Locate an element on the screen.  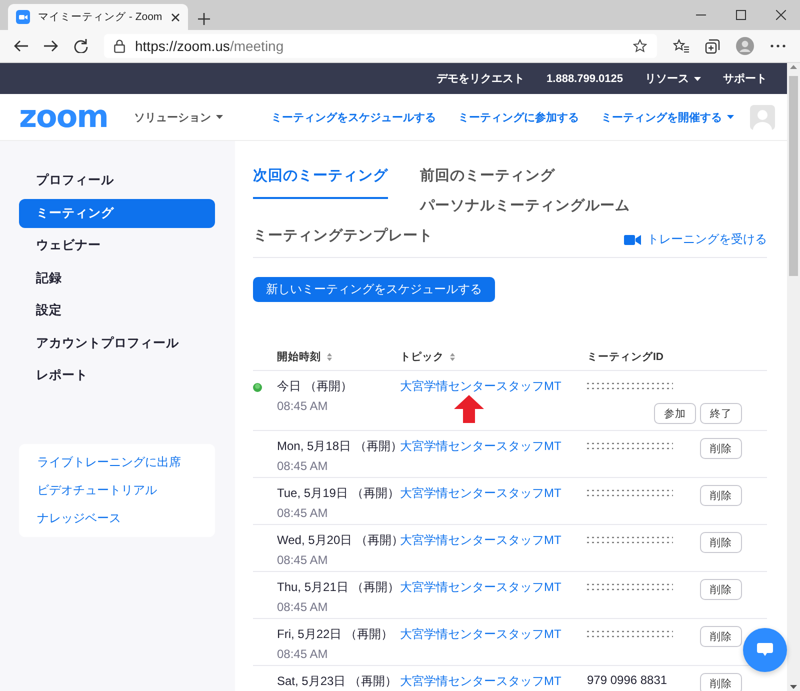
meeting-date: Thu, 5月21日 （再開） is located at coordinates (338, 587).